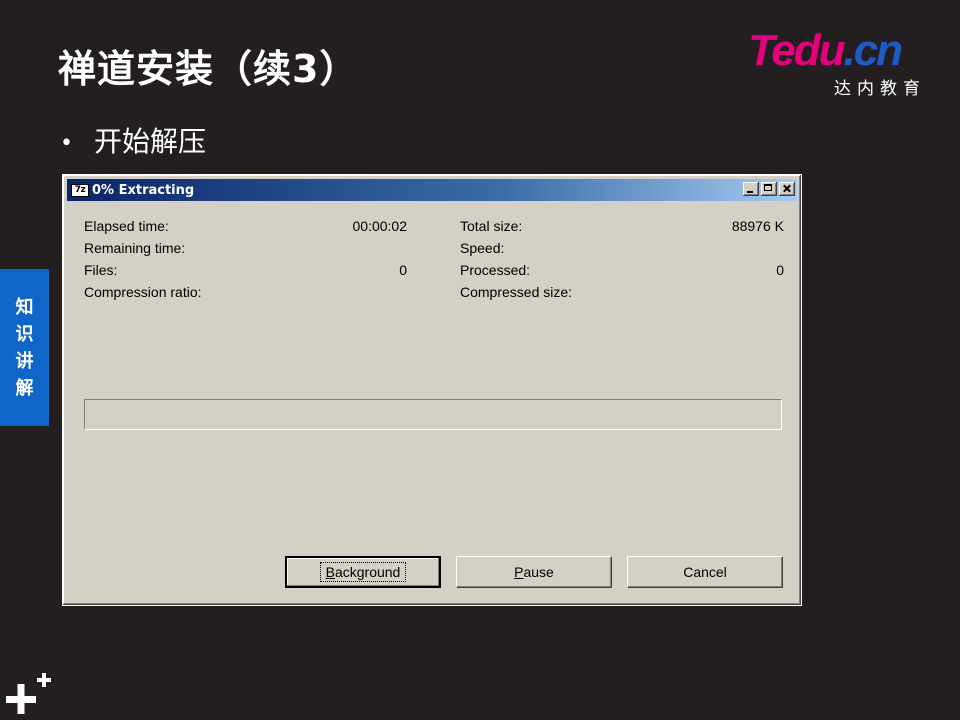 The height and width of the screenshot is (720, 960). I want to click on pause-button-label: Pause, so click(534, 572).